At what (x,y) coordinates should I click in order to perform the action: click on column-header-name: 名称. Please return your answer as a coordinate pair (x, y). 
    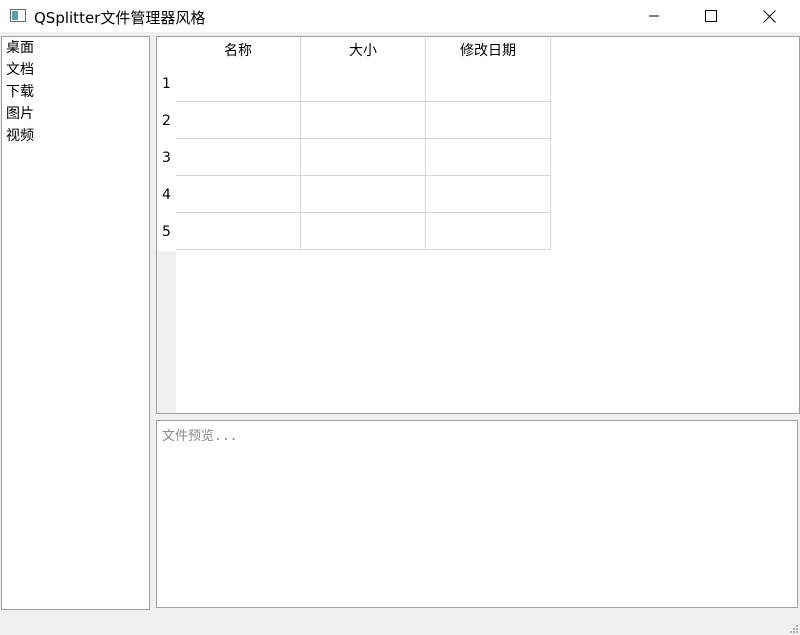
    Looking at the image, I should click on (238, 51).